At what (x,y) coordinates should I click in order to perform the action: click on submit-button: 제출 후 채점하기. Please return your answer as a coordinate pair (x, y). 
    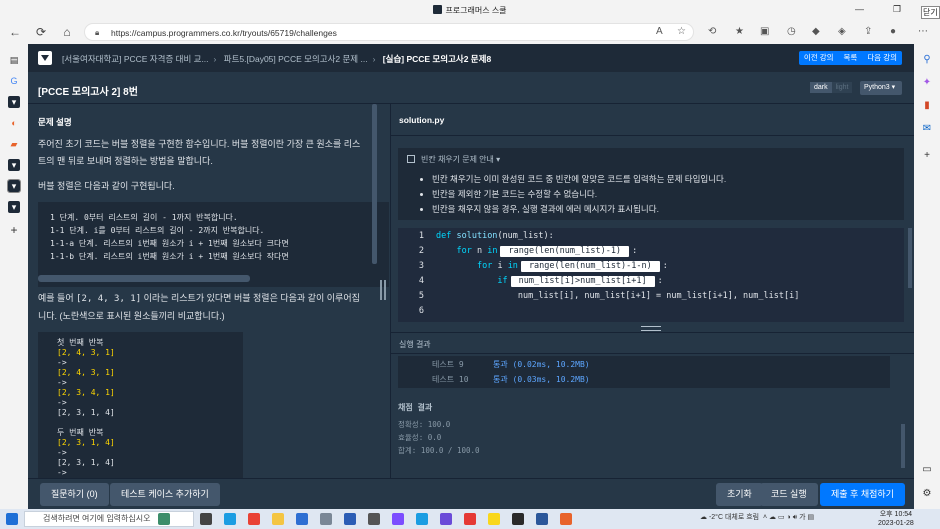
    Looking at the image, I should click on (862, 494).